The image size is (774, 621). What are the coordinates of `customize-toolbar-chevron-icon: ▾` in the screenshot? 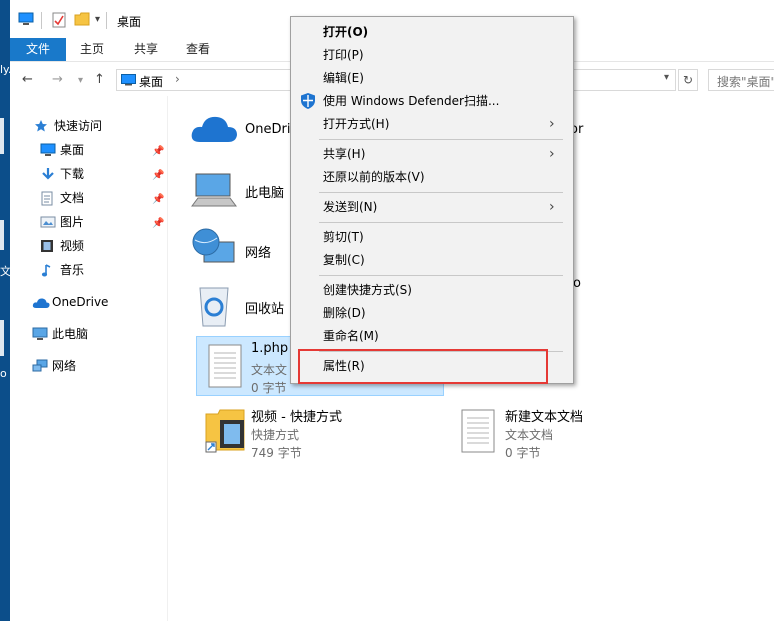 It's located at (97, 19).